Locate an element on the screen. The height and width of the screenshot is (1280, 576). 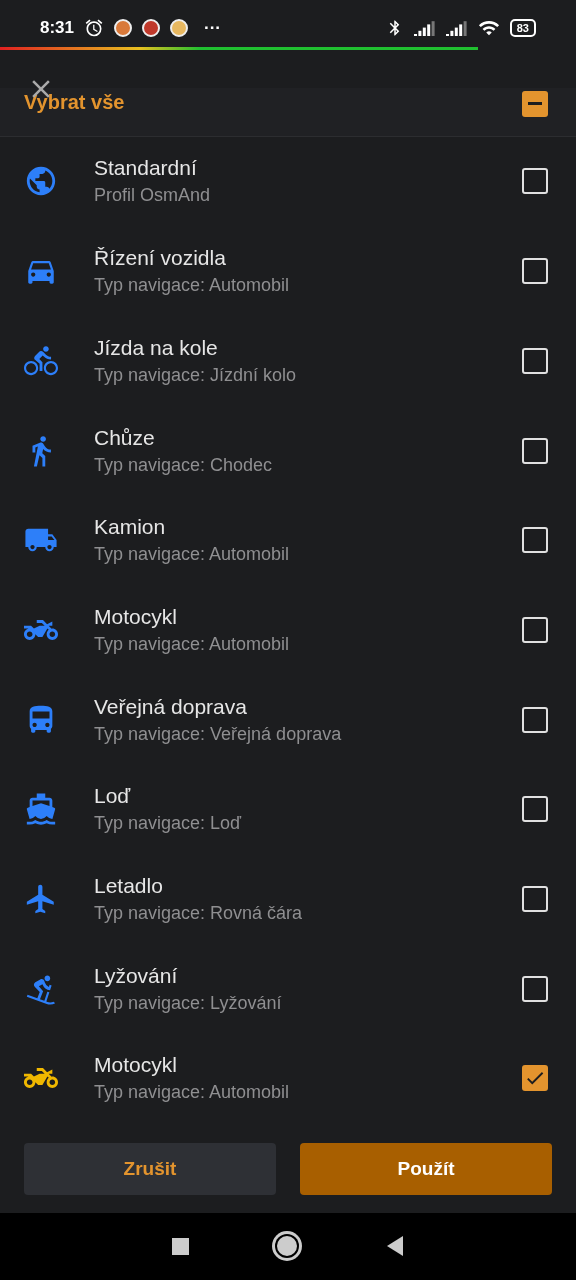
profile-name: Jízda na kole is located at coordinates (156, 347).